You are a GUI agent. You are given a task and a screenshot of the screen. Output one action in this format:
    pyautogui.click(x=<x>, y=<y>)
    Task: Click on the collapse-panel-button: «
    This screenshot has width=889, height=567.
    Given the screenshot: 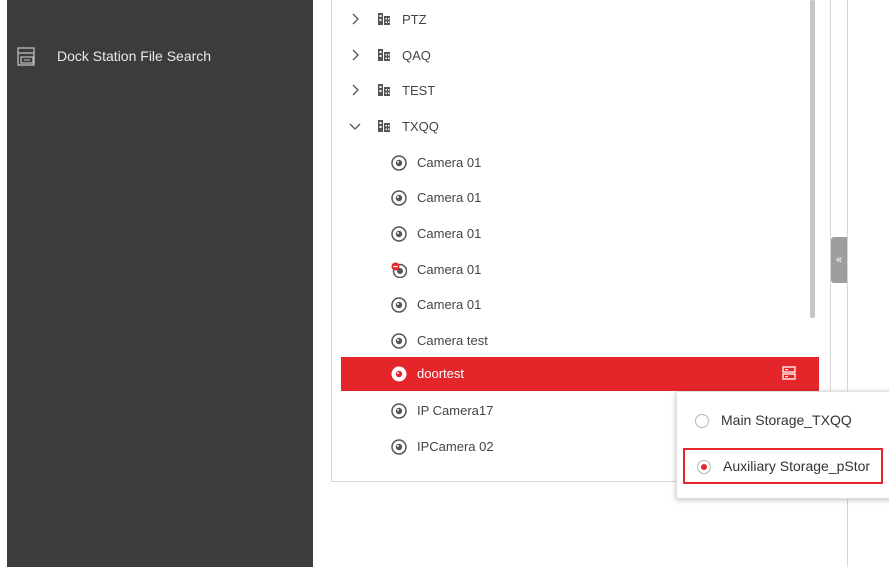 What is the action you would take?
    pyautogui.click(x=839, y=260)
    